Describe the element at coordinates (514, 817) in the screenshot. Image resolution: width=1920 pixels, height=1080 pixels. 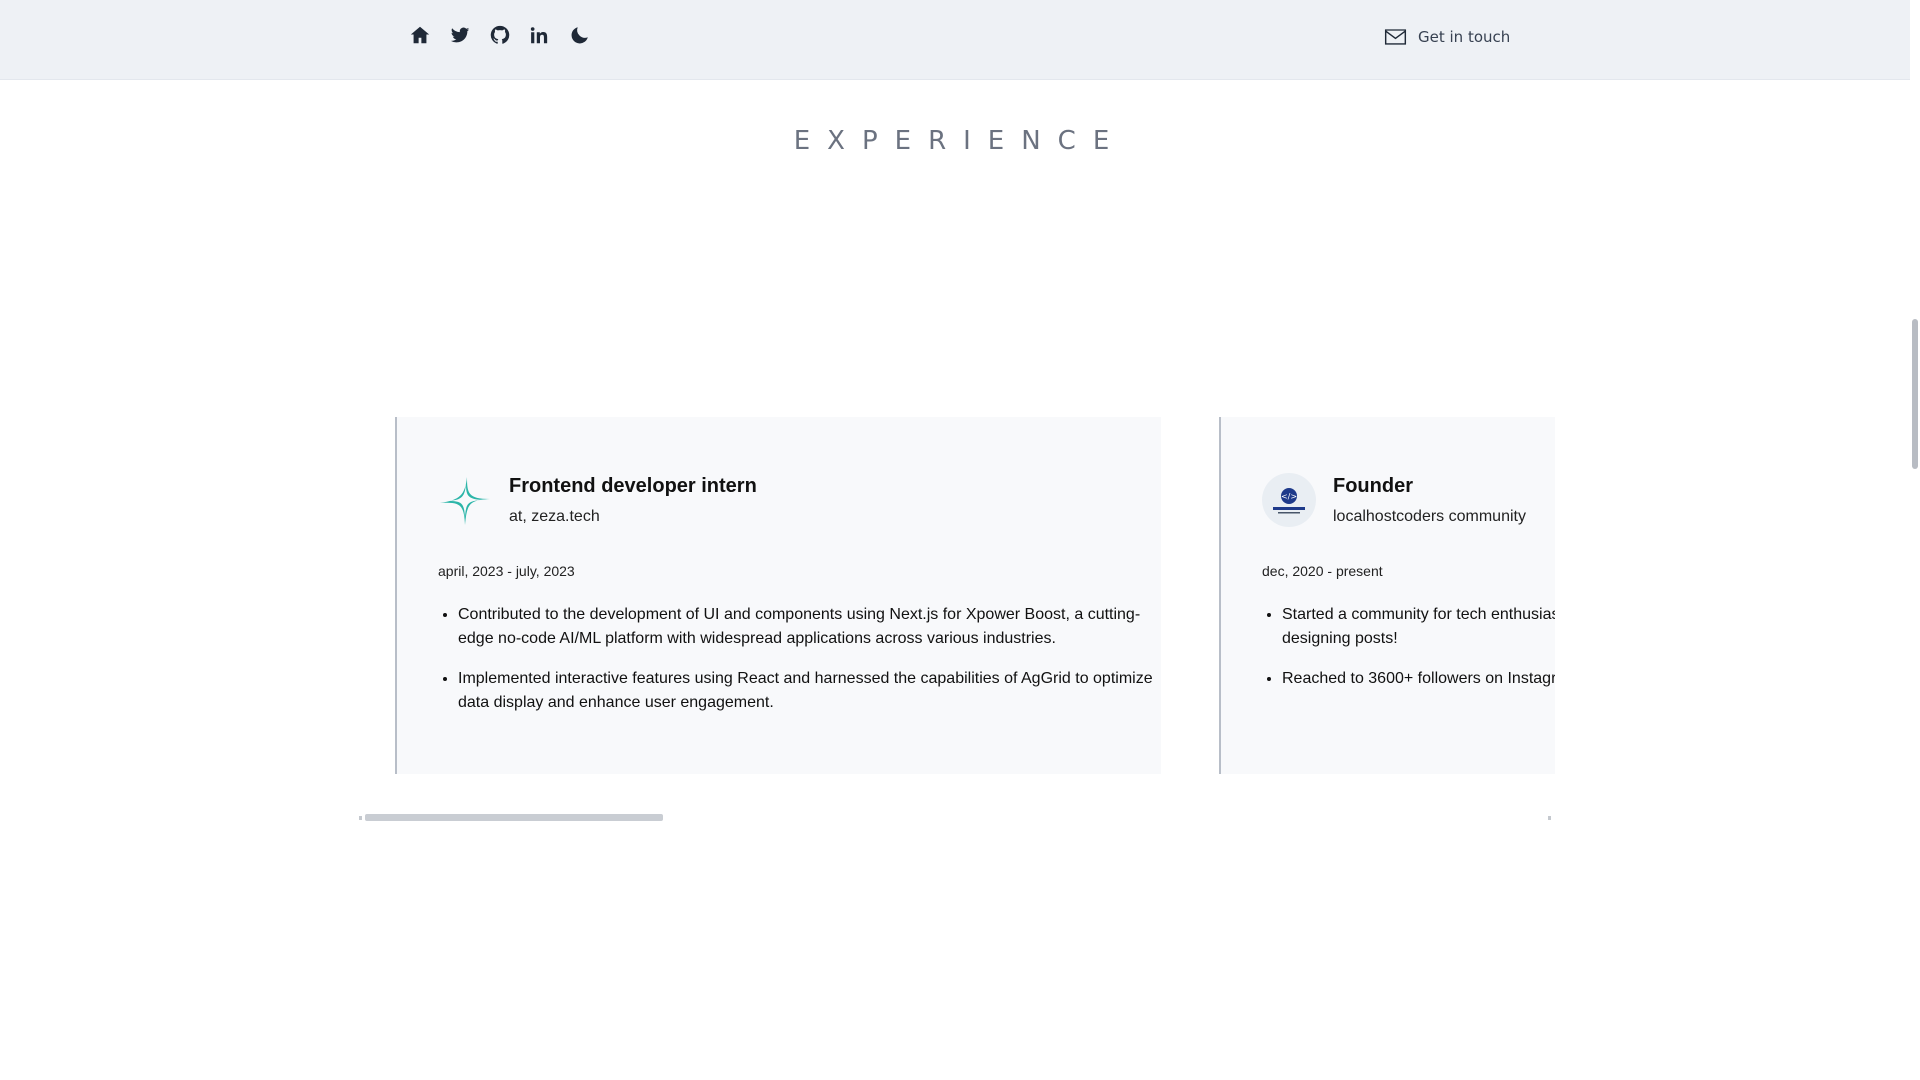
I see `carousel-scrollbar-thumb` at that location.